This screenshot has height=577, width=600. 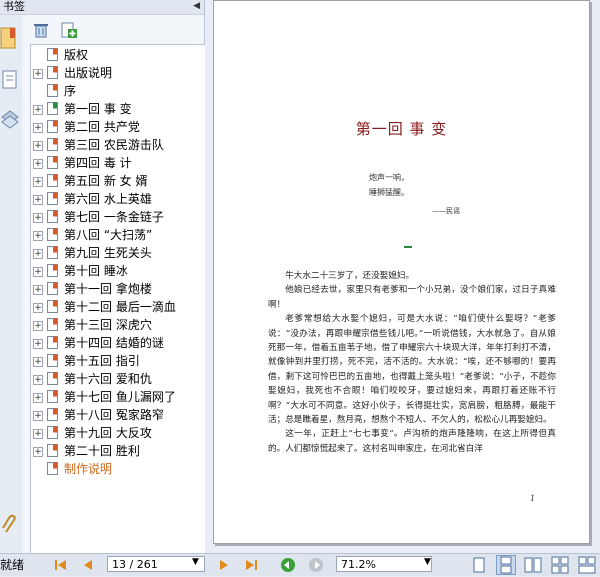 What do you see at coordinates (126, 451) in the screenshot?
I see `bookmark-item: + 第二十回 胜利` at bounding box center [126, 451].